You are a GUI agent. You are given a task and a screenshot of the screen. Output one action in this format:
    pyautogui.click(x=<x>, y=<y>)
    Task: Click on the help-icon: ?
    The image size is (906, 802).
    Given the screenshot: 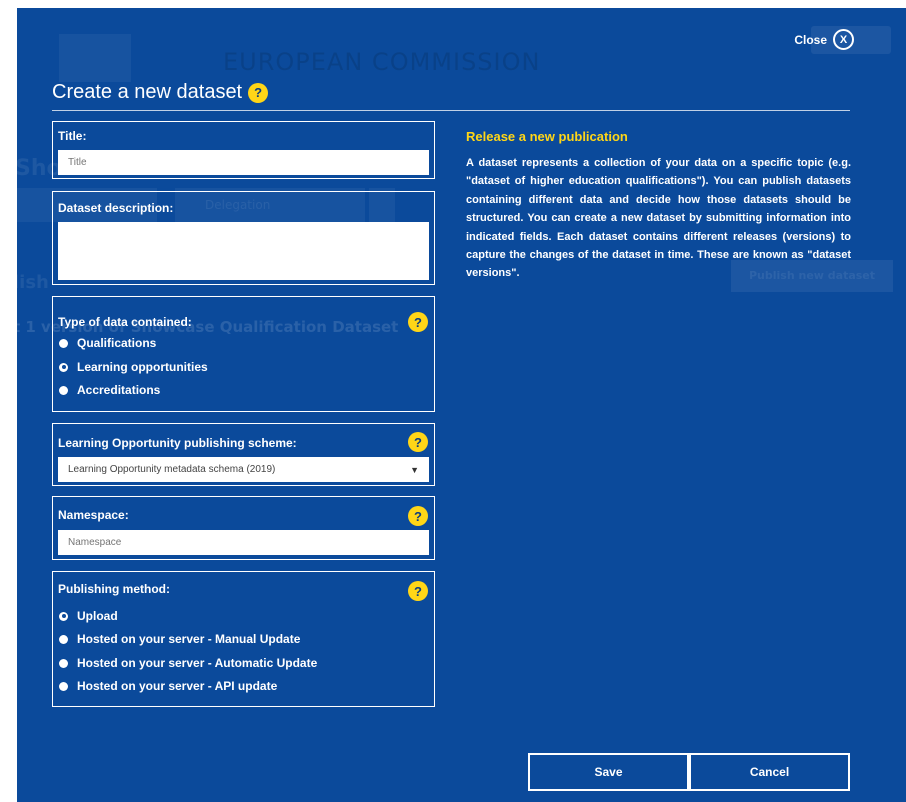 What is the action you would take?
    pyautogui.click(x=258, y=92)
    